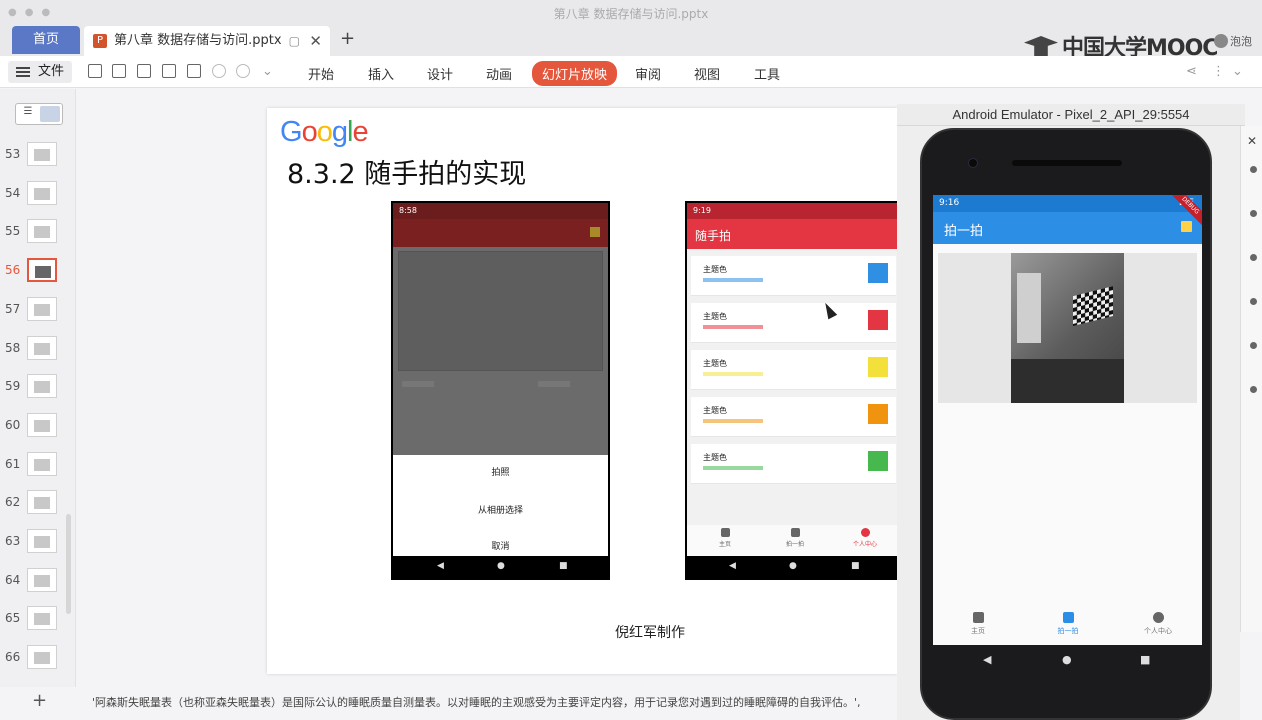 This screenshot has height=720, width=1262. I want to click on menu-review: 审阅, so click(648, 73).